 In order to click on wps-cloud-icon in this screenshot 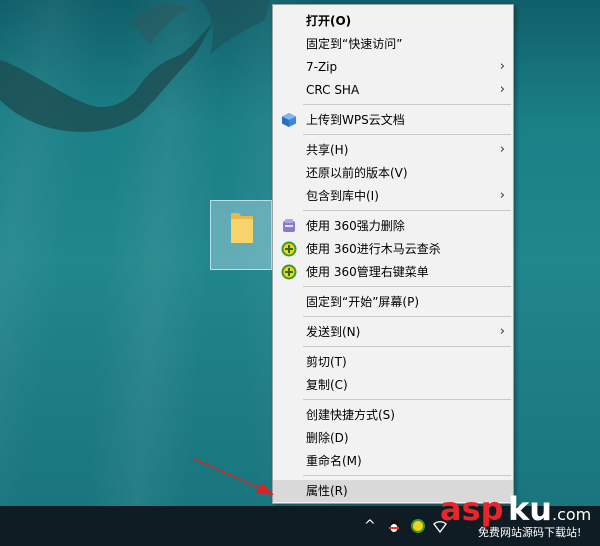, I will do `click(289, 120)`.